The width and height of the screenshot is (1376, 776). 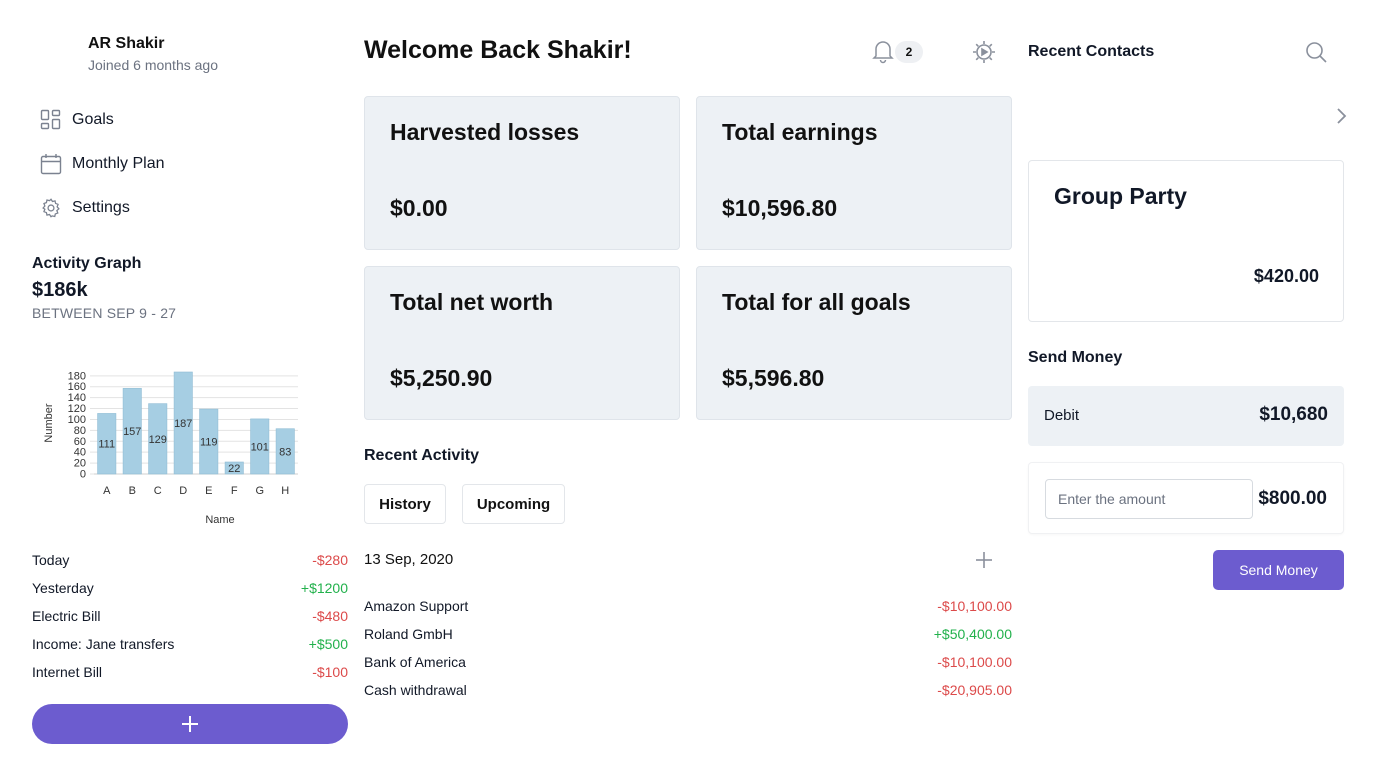 What do you see at coordinates (83, 475) in the screenshot?
I see `y-tick-label: 0` at bounding box center [83, 475].